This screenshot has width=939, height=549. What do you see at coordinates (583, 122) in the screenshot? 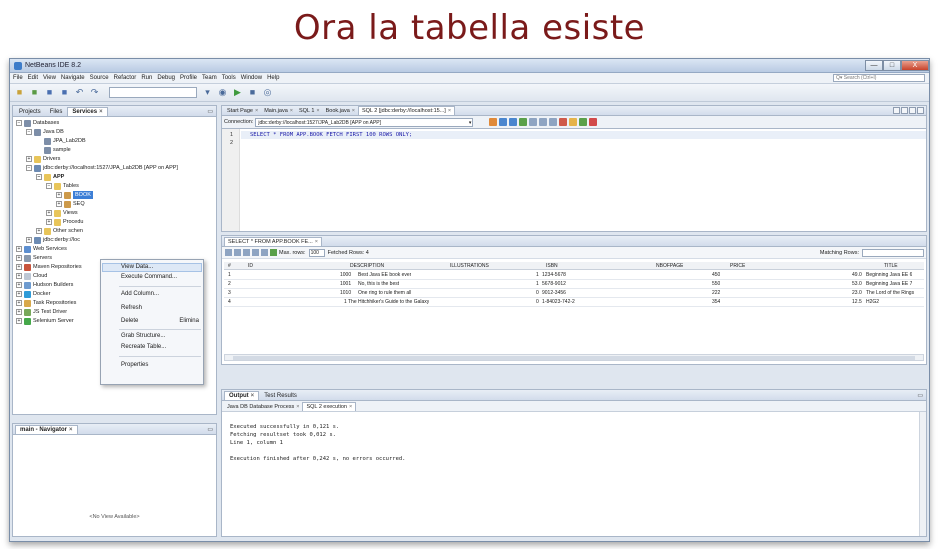
I see `uncomment-icon` at bounding box center [583, 122].